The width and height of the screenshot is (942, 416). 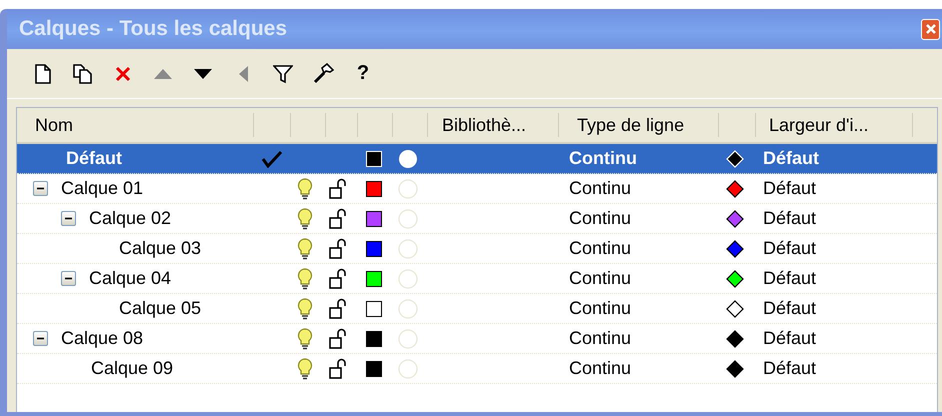 I want to click on layer-row: Calque 08 Continu Défaut, so click(x=477, y=339).